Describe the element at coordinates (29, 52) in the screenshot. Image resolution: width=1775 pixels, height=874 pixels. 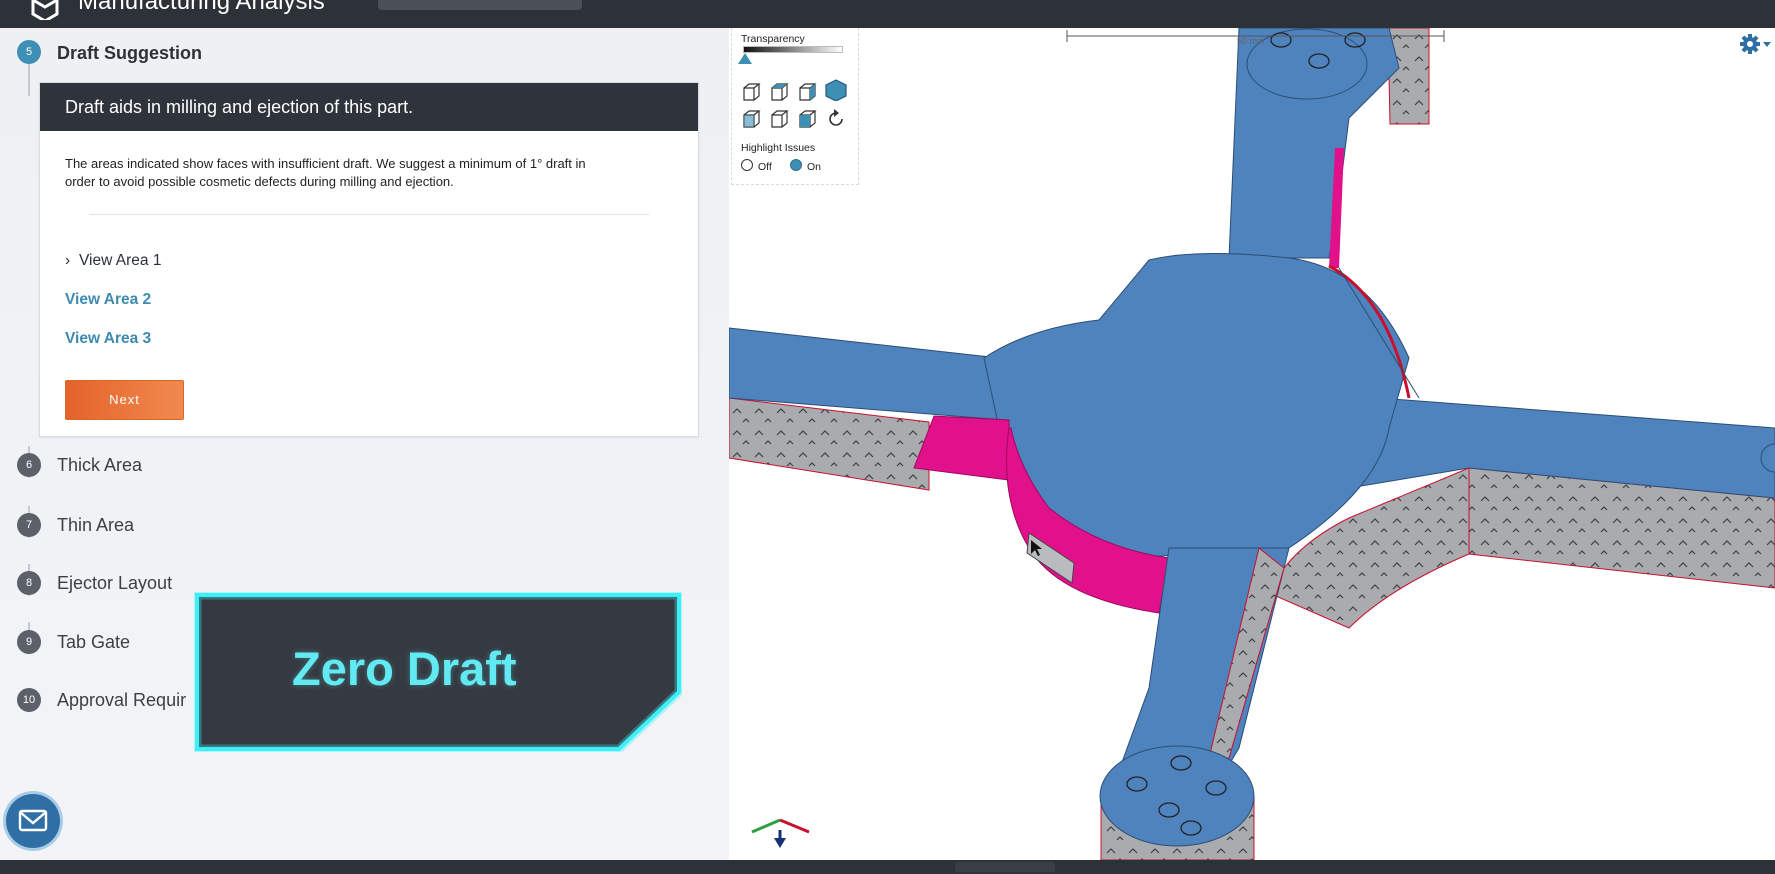
I see `step-number-badge: 5` at that location.